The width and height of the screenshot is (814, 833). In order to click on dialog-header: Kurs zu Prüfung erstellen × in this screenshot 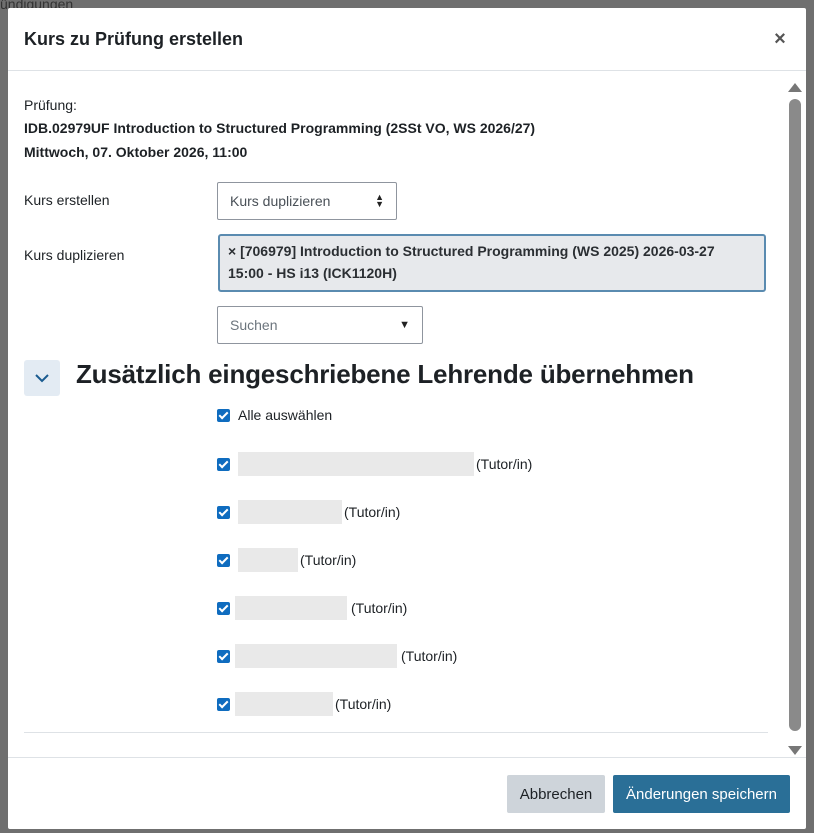, I will do `click(407, 39)`.